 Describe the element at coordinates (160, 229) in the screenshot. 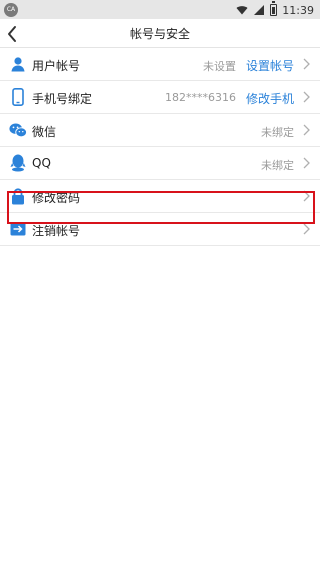

I see `row-cancel-account: 注销帐号` at that location.